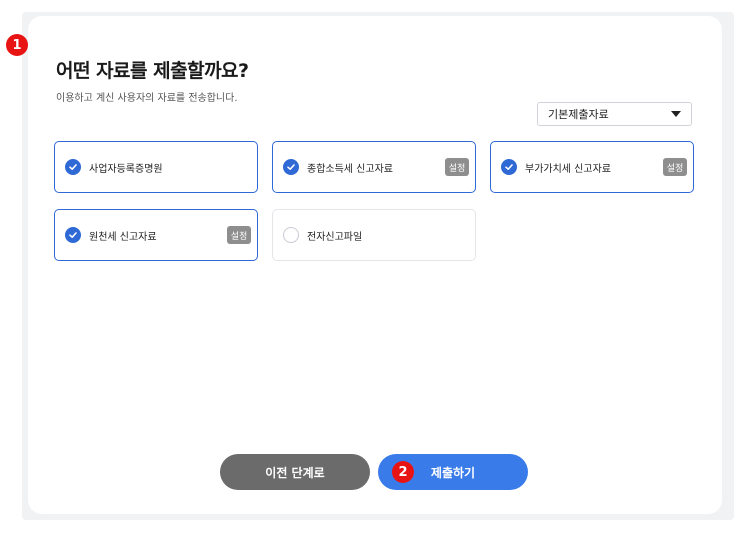  What do you see at coordinates (568, 169) in the screenshot?
I see `option-label: 부가가치세 신고자료` at bounding box center [568, 169].